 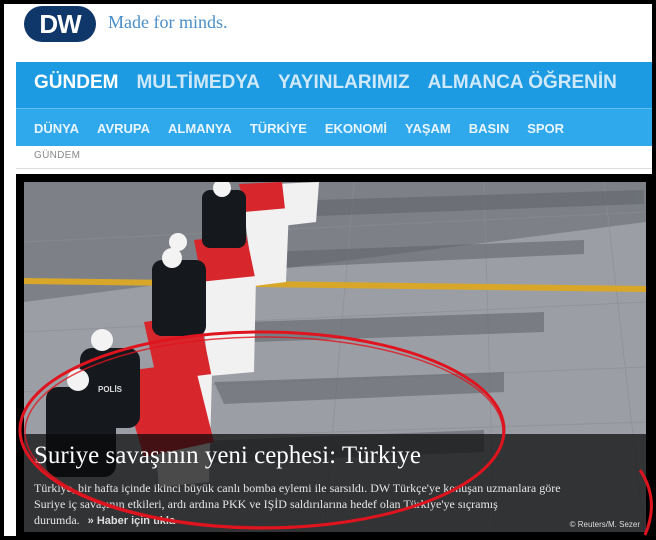 What do you see at coordinates (56, 128) in the screenshot?
I see `sub-nav-item: DÜNYA` at bounding box center [56, 128].